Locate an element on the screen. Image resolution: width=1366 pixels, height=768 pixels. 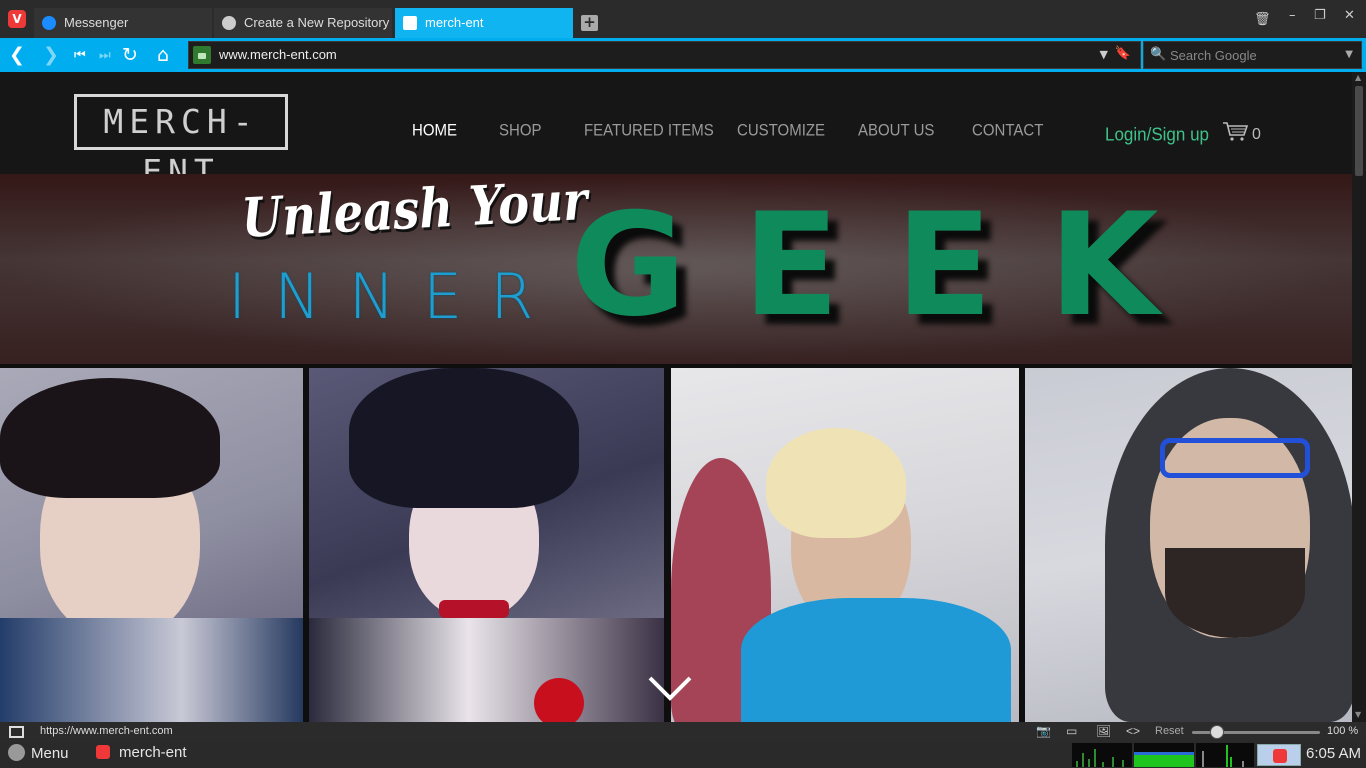
tab-merch-ent: merch-ent is located at coordinates (484, 23).